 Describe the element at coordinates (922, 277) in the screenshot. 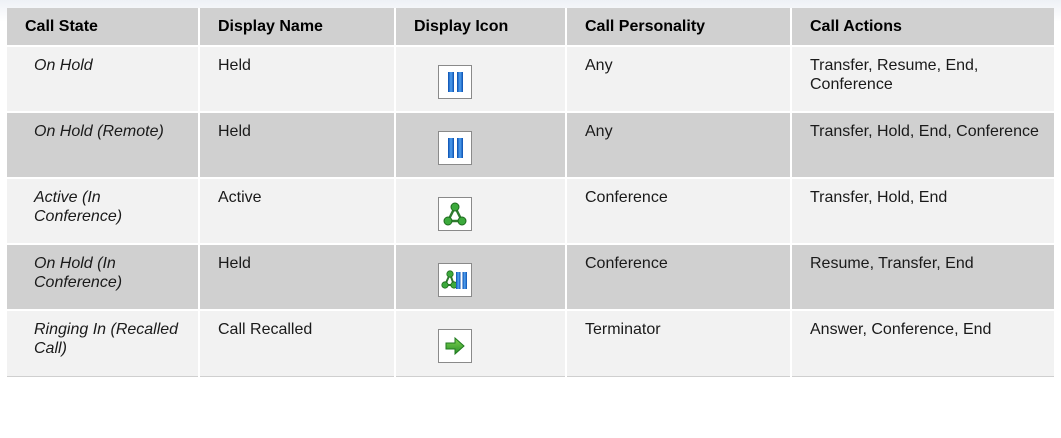

I see `call-actions-cell: Resume, Transfer, End` at that location.